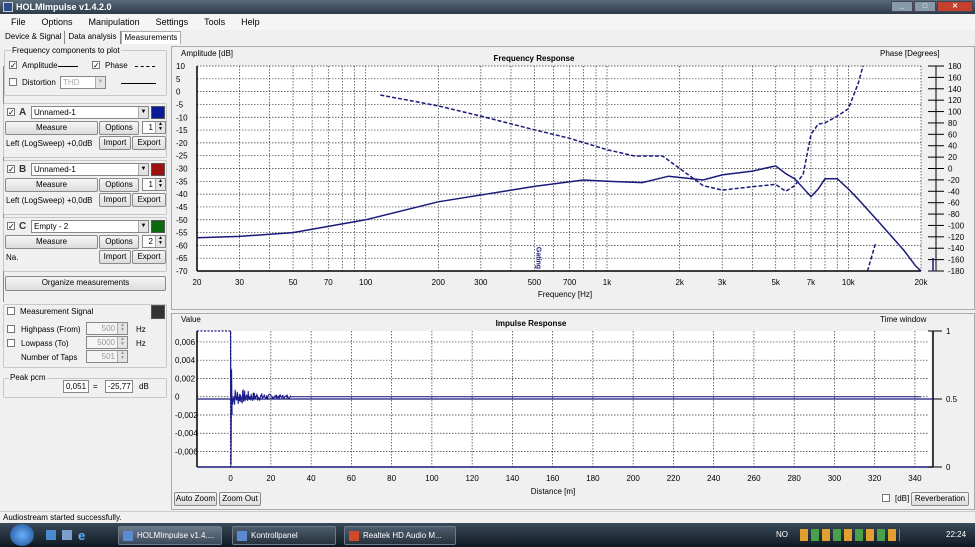  Describe the element at coordinates (534, 58) in the screenshot. I see `freq-title: Frequency Response` at that location.